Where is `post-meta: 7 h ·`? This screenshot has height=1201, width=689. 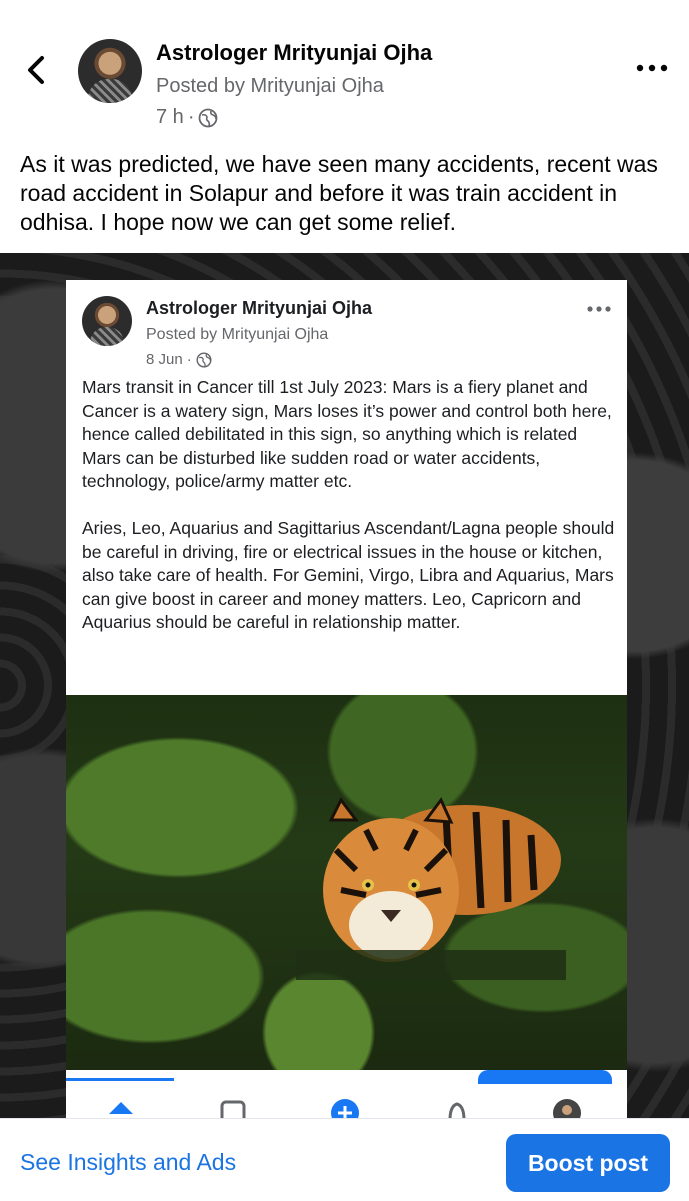
post-meta: 7 h · is located at coordinates (187, 117).